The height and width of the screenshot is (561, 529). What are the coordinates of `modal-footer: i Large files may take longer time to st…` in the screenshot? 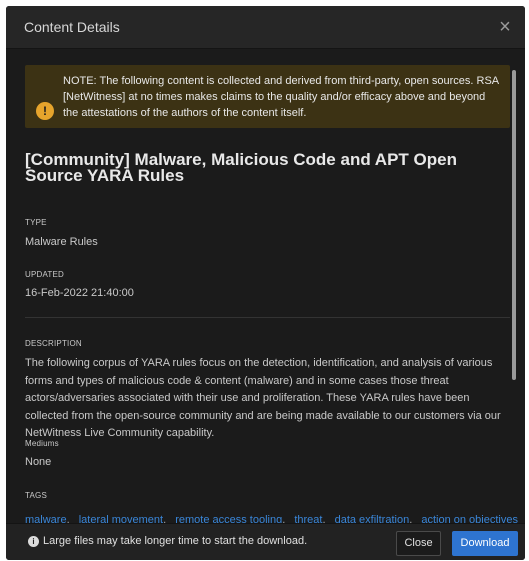 It's located at (265, 541).